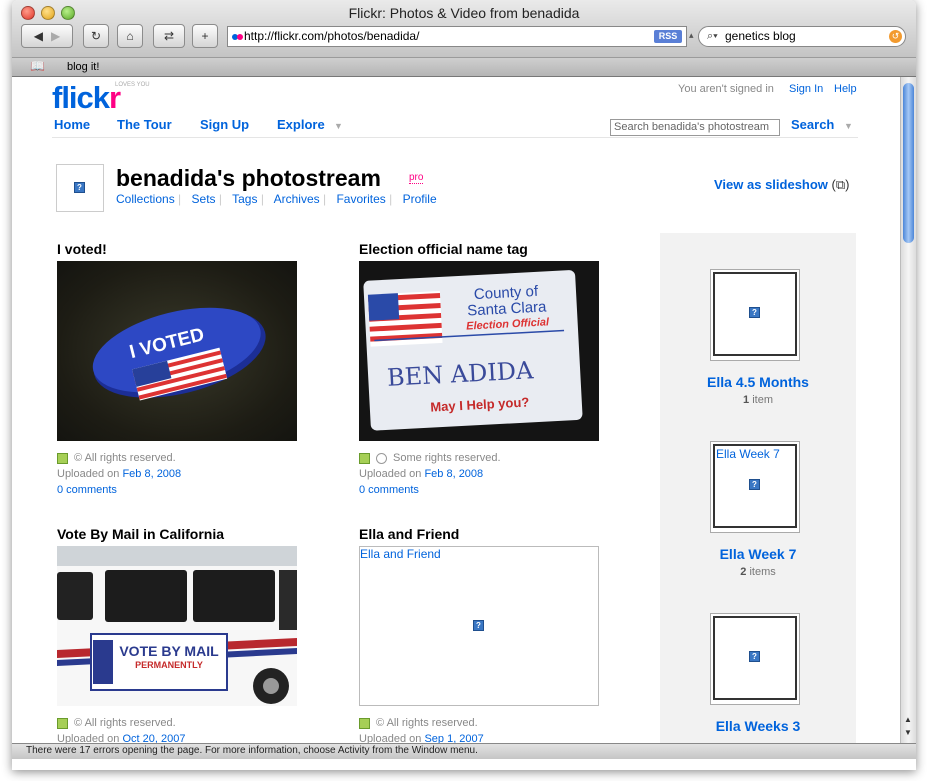 The height and width of the screenshot is (781, 928). I want to click on photo-card: I voted!, so click(179, 249).